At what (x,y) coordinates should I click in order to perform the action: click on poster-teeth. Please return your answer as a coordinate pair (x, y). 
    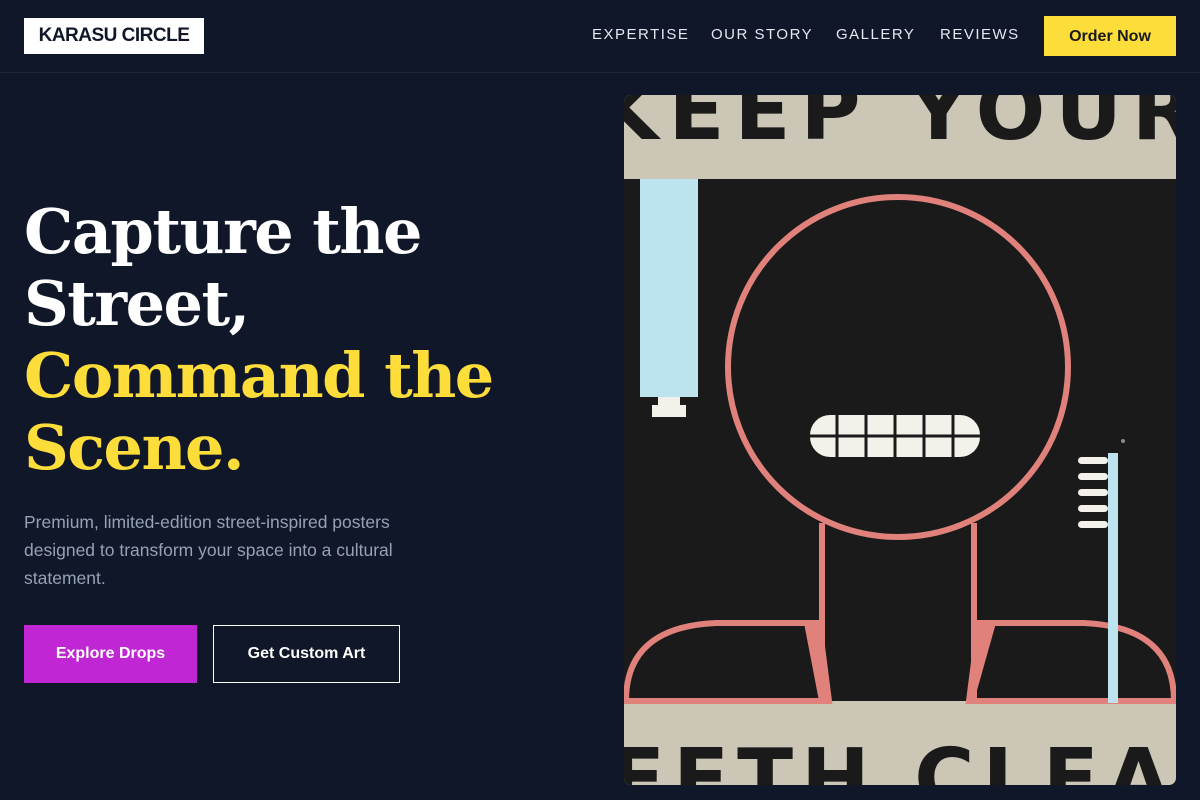
    Looking at the image, I should click on (895, 436).